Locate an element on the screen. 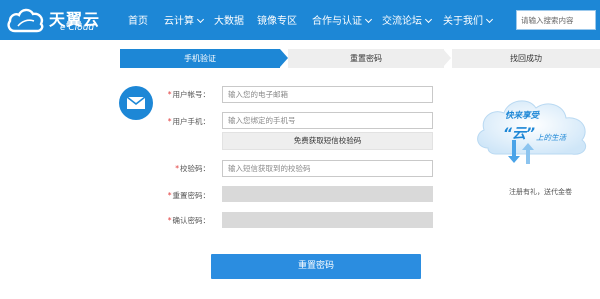 The width and height of the screenshot is (600, 299). nav-item-cloud-computing: 云计算 is located at coordinates (184, 19).